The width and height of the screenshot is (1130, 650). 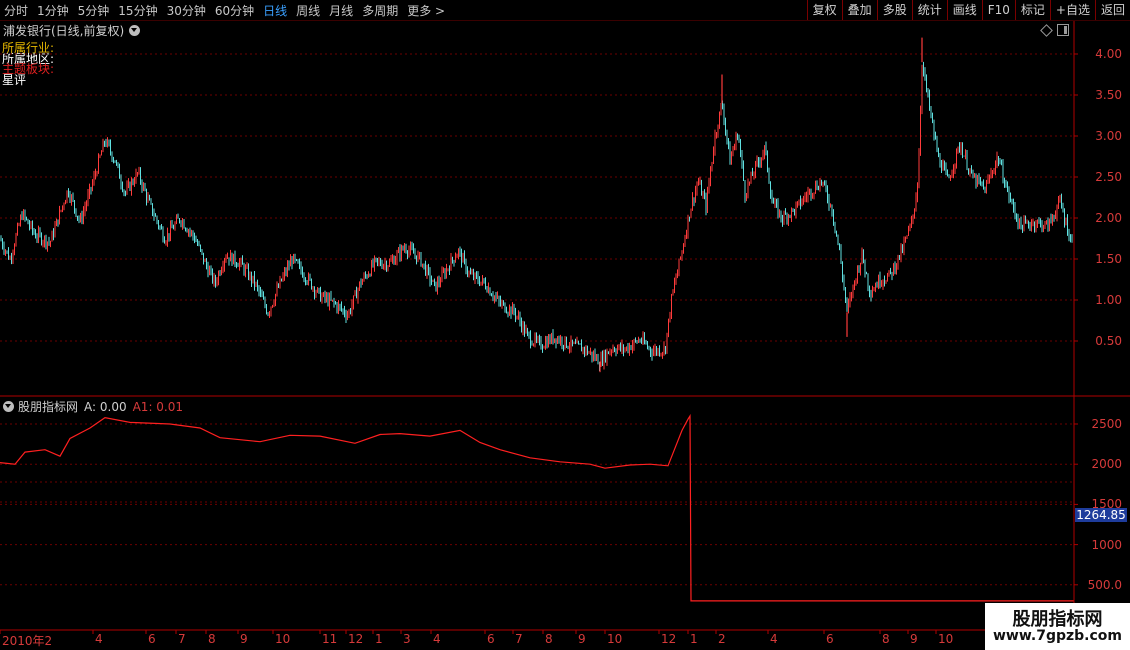 What do you see at coordinates (1101, 515) in the screenshot?
I see `current-value-tag: 1264.85` at bounding box center [1101, 515].